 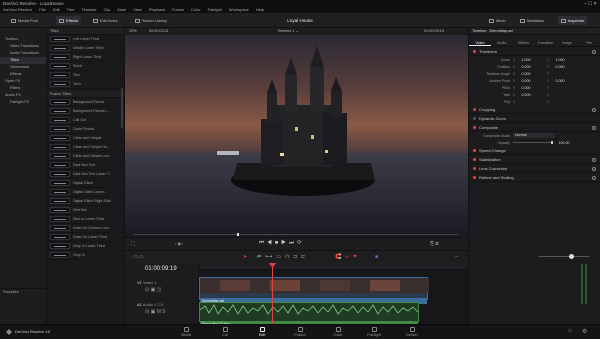 What do you see at coordinates (573, 20) in the screenshot?
I see `inspector-button: Inspector` at bounding box center [573, 20].